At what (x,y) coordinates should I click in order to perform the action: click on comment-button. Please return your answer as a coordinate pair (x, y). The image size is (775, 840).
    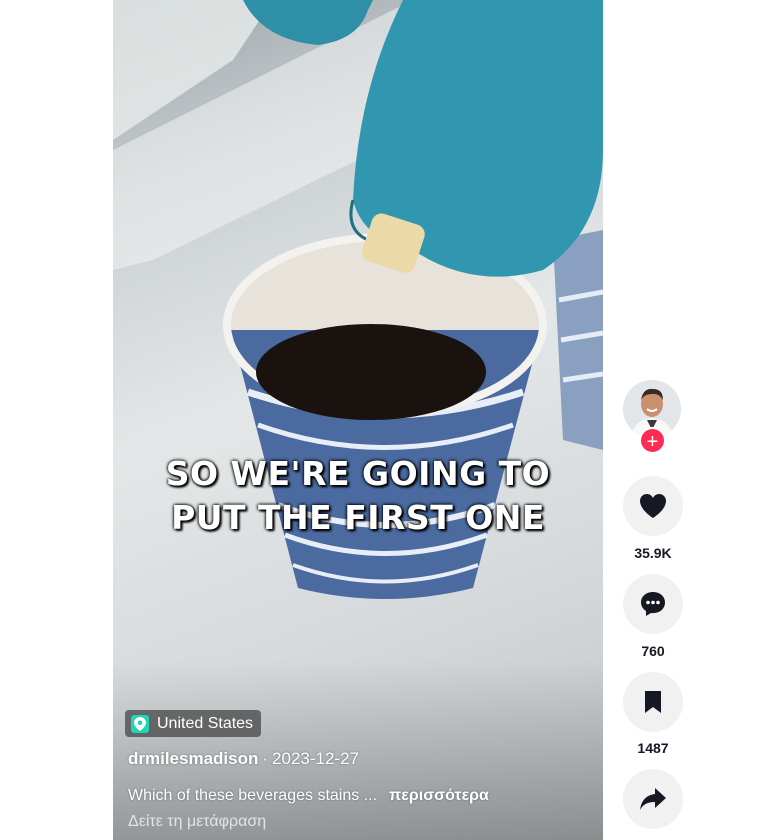
    Looking at the image, I should click on (653, 604).